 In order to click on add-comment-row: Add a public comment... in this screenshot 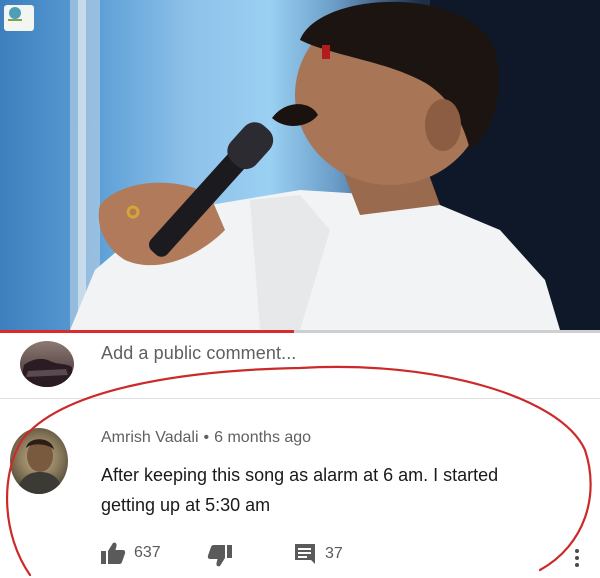, I will do `click(300, 364)`.